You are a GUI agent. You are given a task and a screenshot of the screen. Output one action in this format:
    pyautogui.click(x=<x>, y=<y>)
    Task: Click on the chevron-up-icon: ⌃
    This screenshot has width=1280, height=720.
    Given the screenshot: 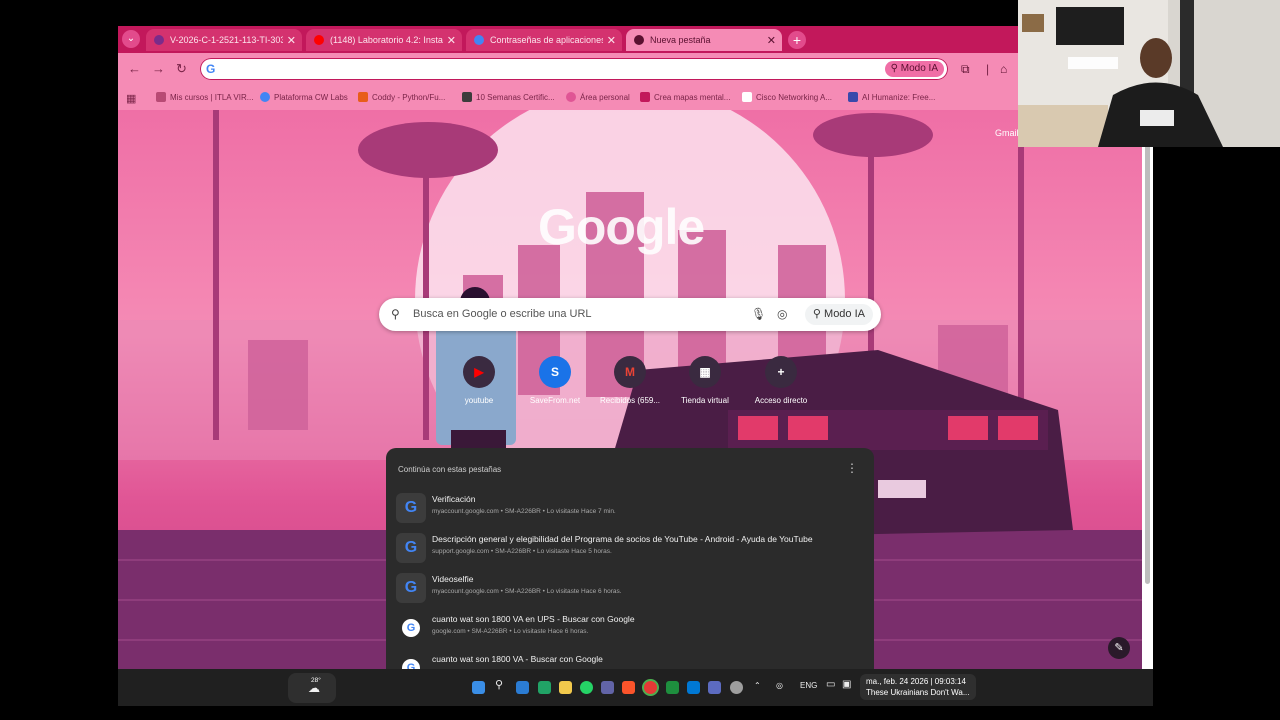 What is the action you would take?
    pyautogui.click(x=757, y=685)
    